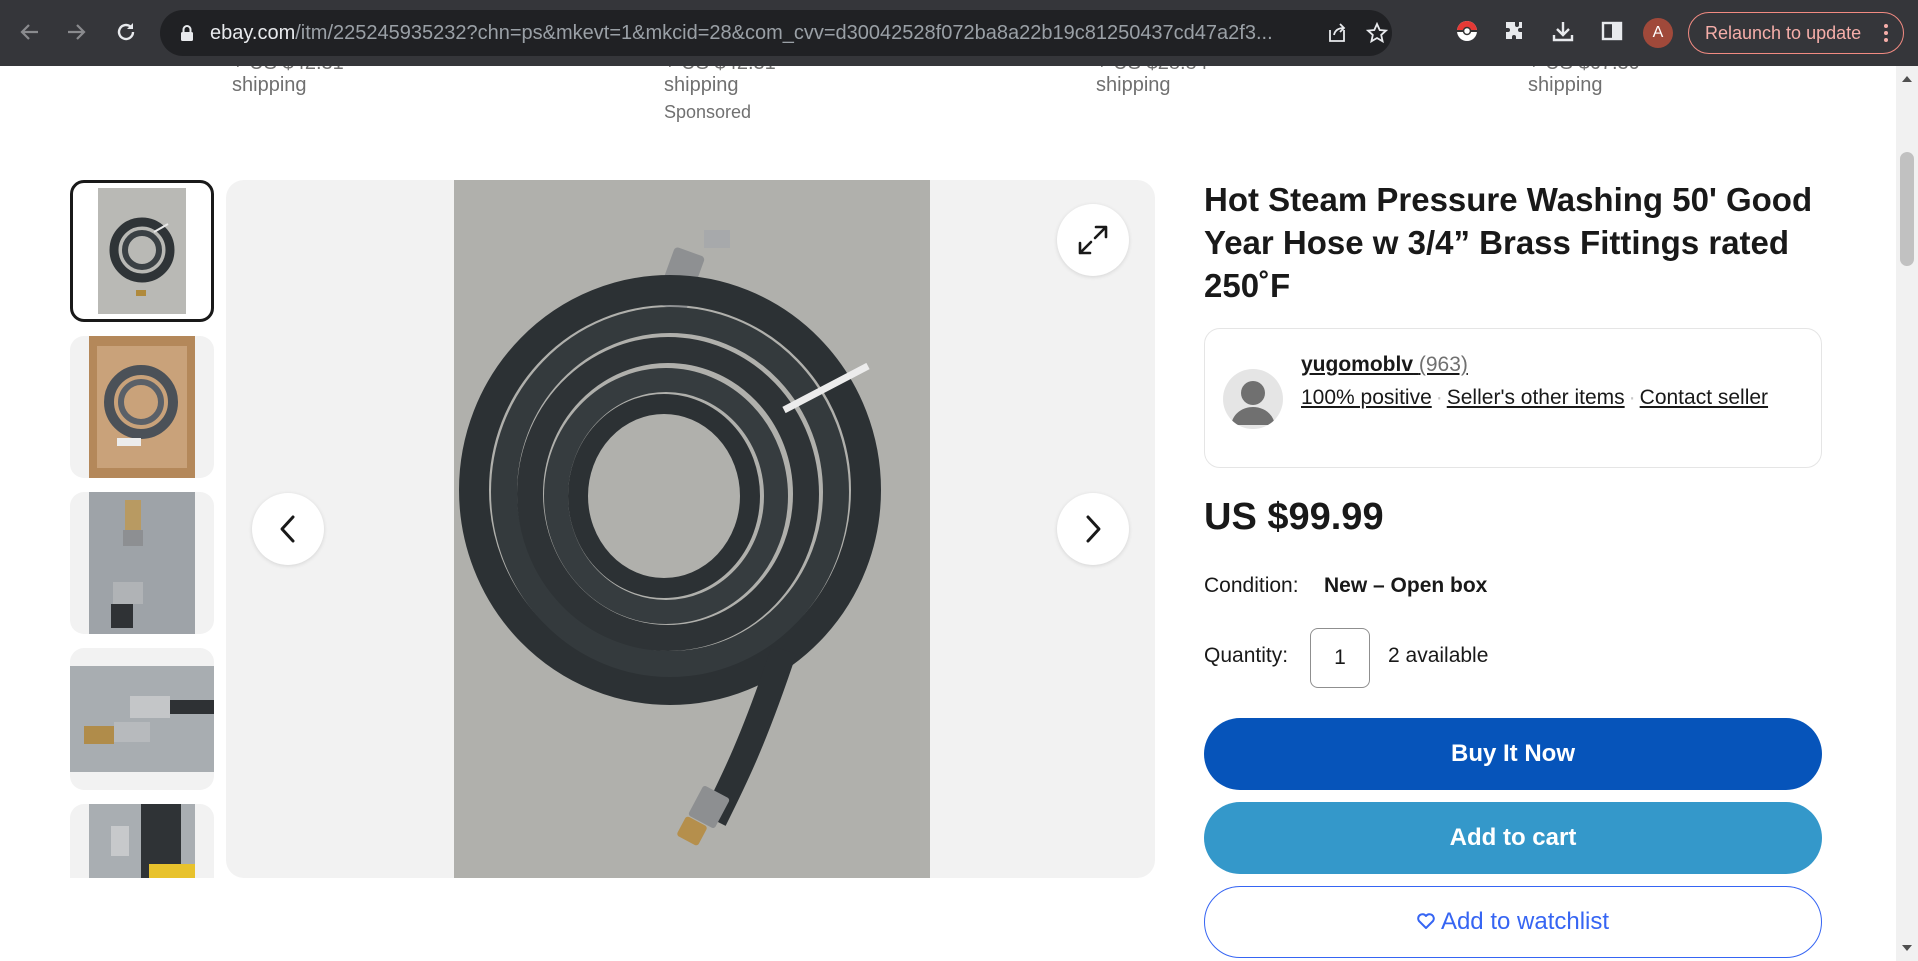 The width and height of the screenshot is (1918, 961). I want to click on seller-name: yugomoblv, so click(1357, 364).